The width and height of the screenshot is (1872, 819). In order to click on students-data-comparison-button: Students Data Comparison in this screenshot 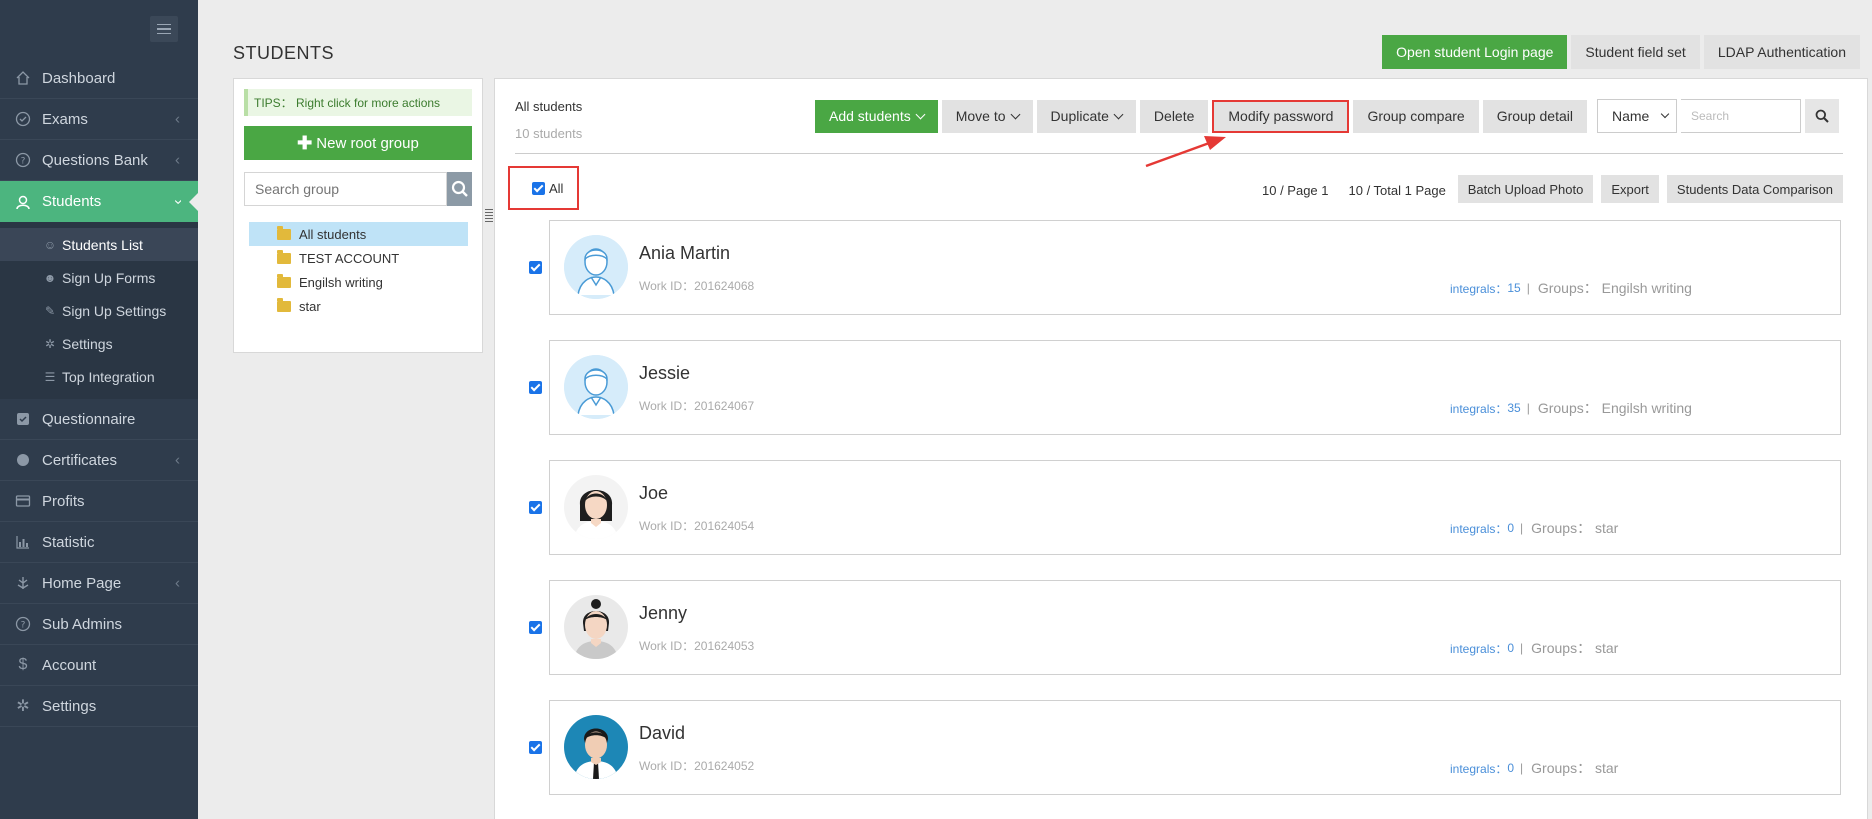, I will do `click(1754, 189)`.